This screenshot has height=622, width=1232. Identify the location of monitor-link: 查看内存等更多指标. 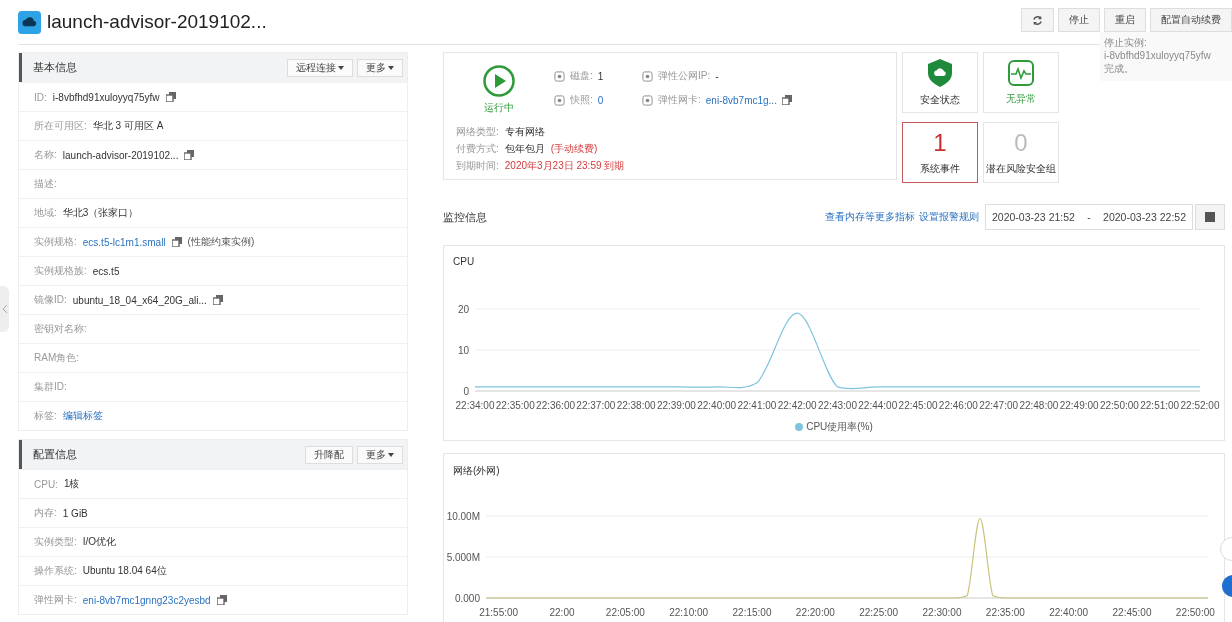
(870, 217).